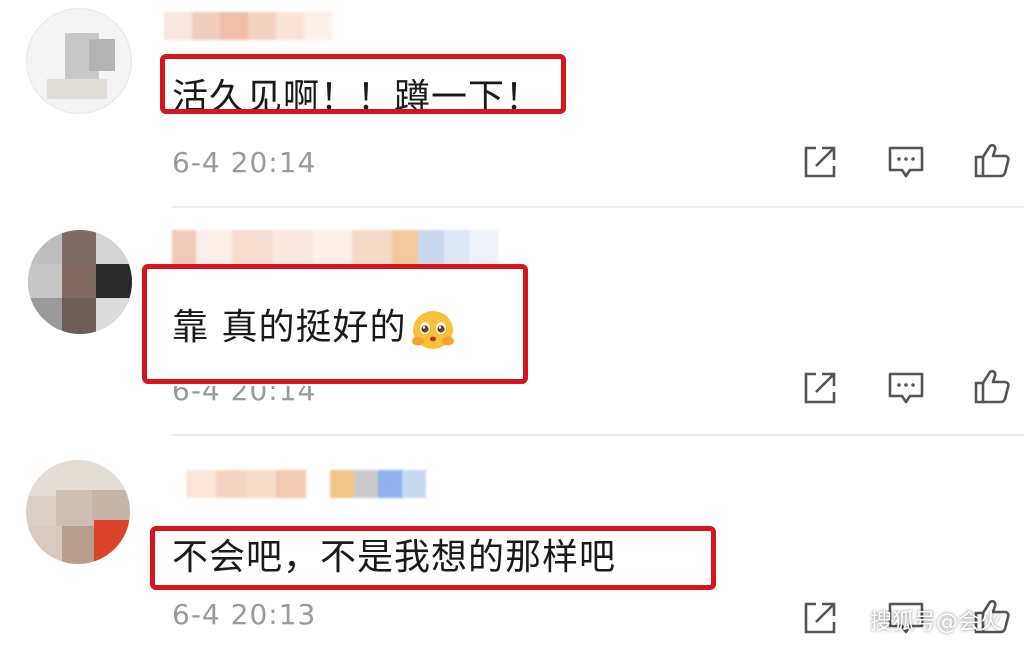  What do you see at coordinates (244, 162) in the screenshot?
I see `timestamp: 6-4 20:14` at bounding box center [244, 162].